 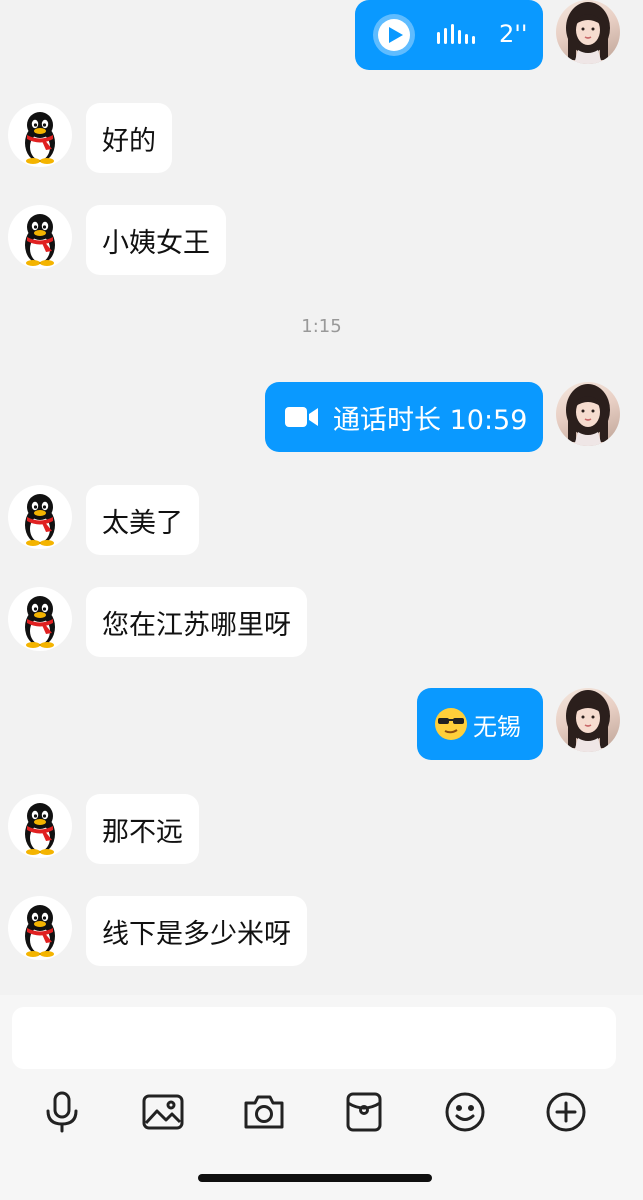 What do you see at coordinates (321, 724) in the screenshot?
I see `message-row-outgoing: 无锡` at bounding box center [321, 724].